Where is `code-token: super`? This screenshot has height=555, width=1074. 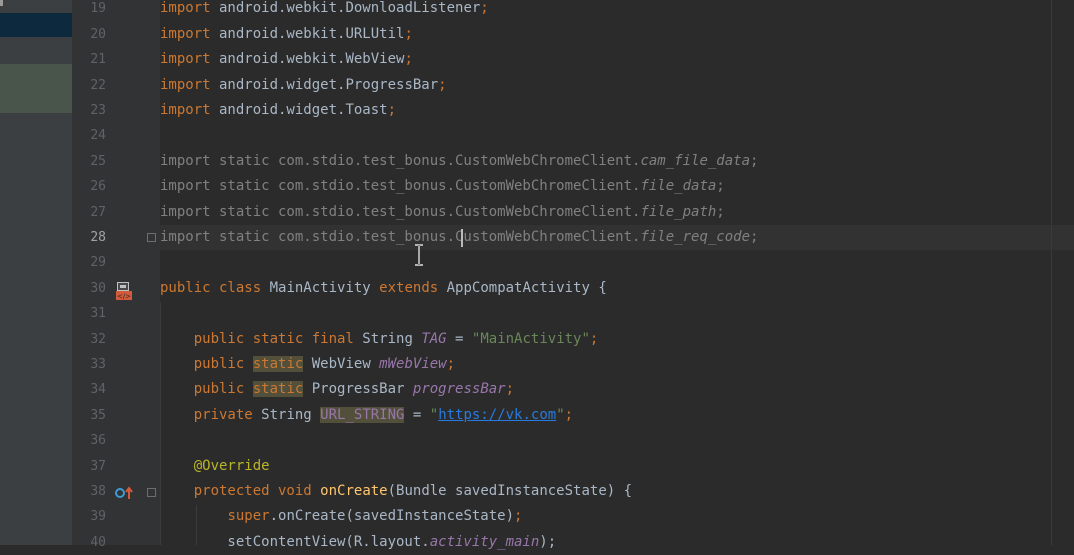
code-token: super is located at coordinates (248, 516).